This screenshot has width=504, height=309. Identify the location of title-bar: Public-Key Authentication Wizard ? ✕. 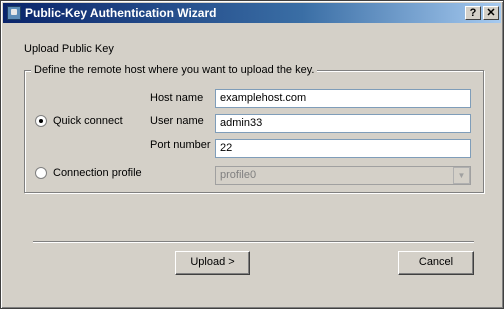
(252, 13).